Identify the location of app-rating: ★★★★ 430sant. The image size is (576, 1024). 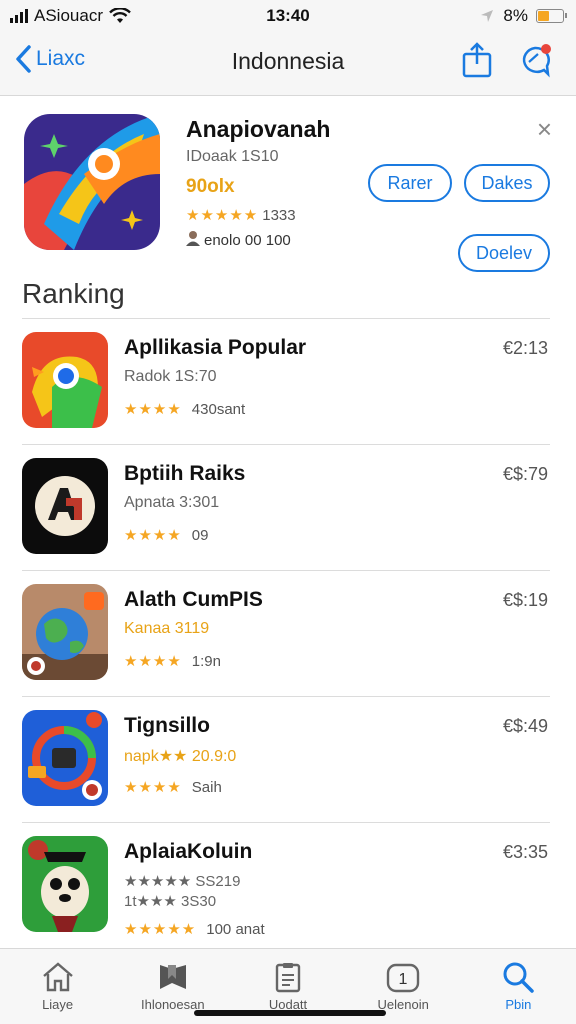
(185, 409).